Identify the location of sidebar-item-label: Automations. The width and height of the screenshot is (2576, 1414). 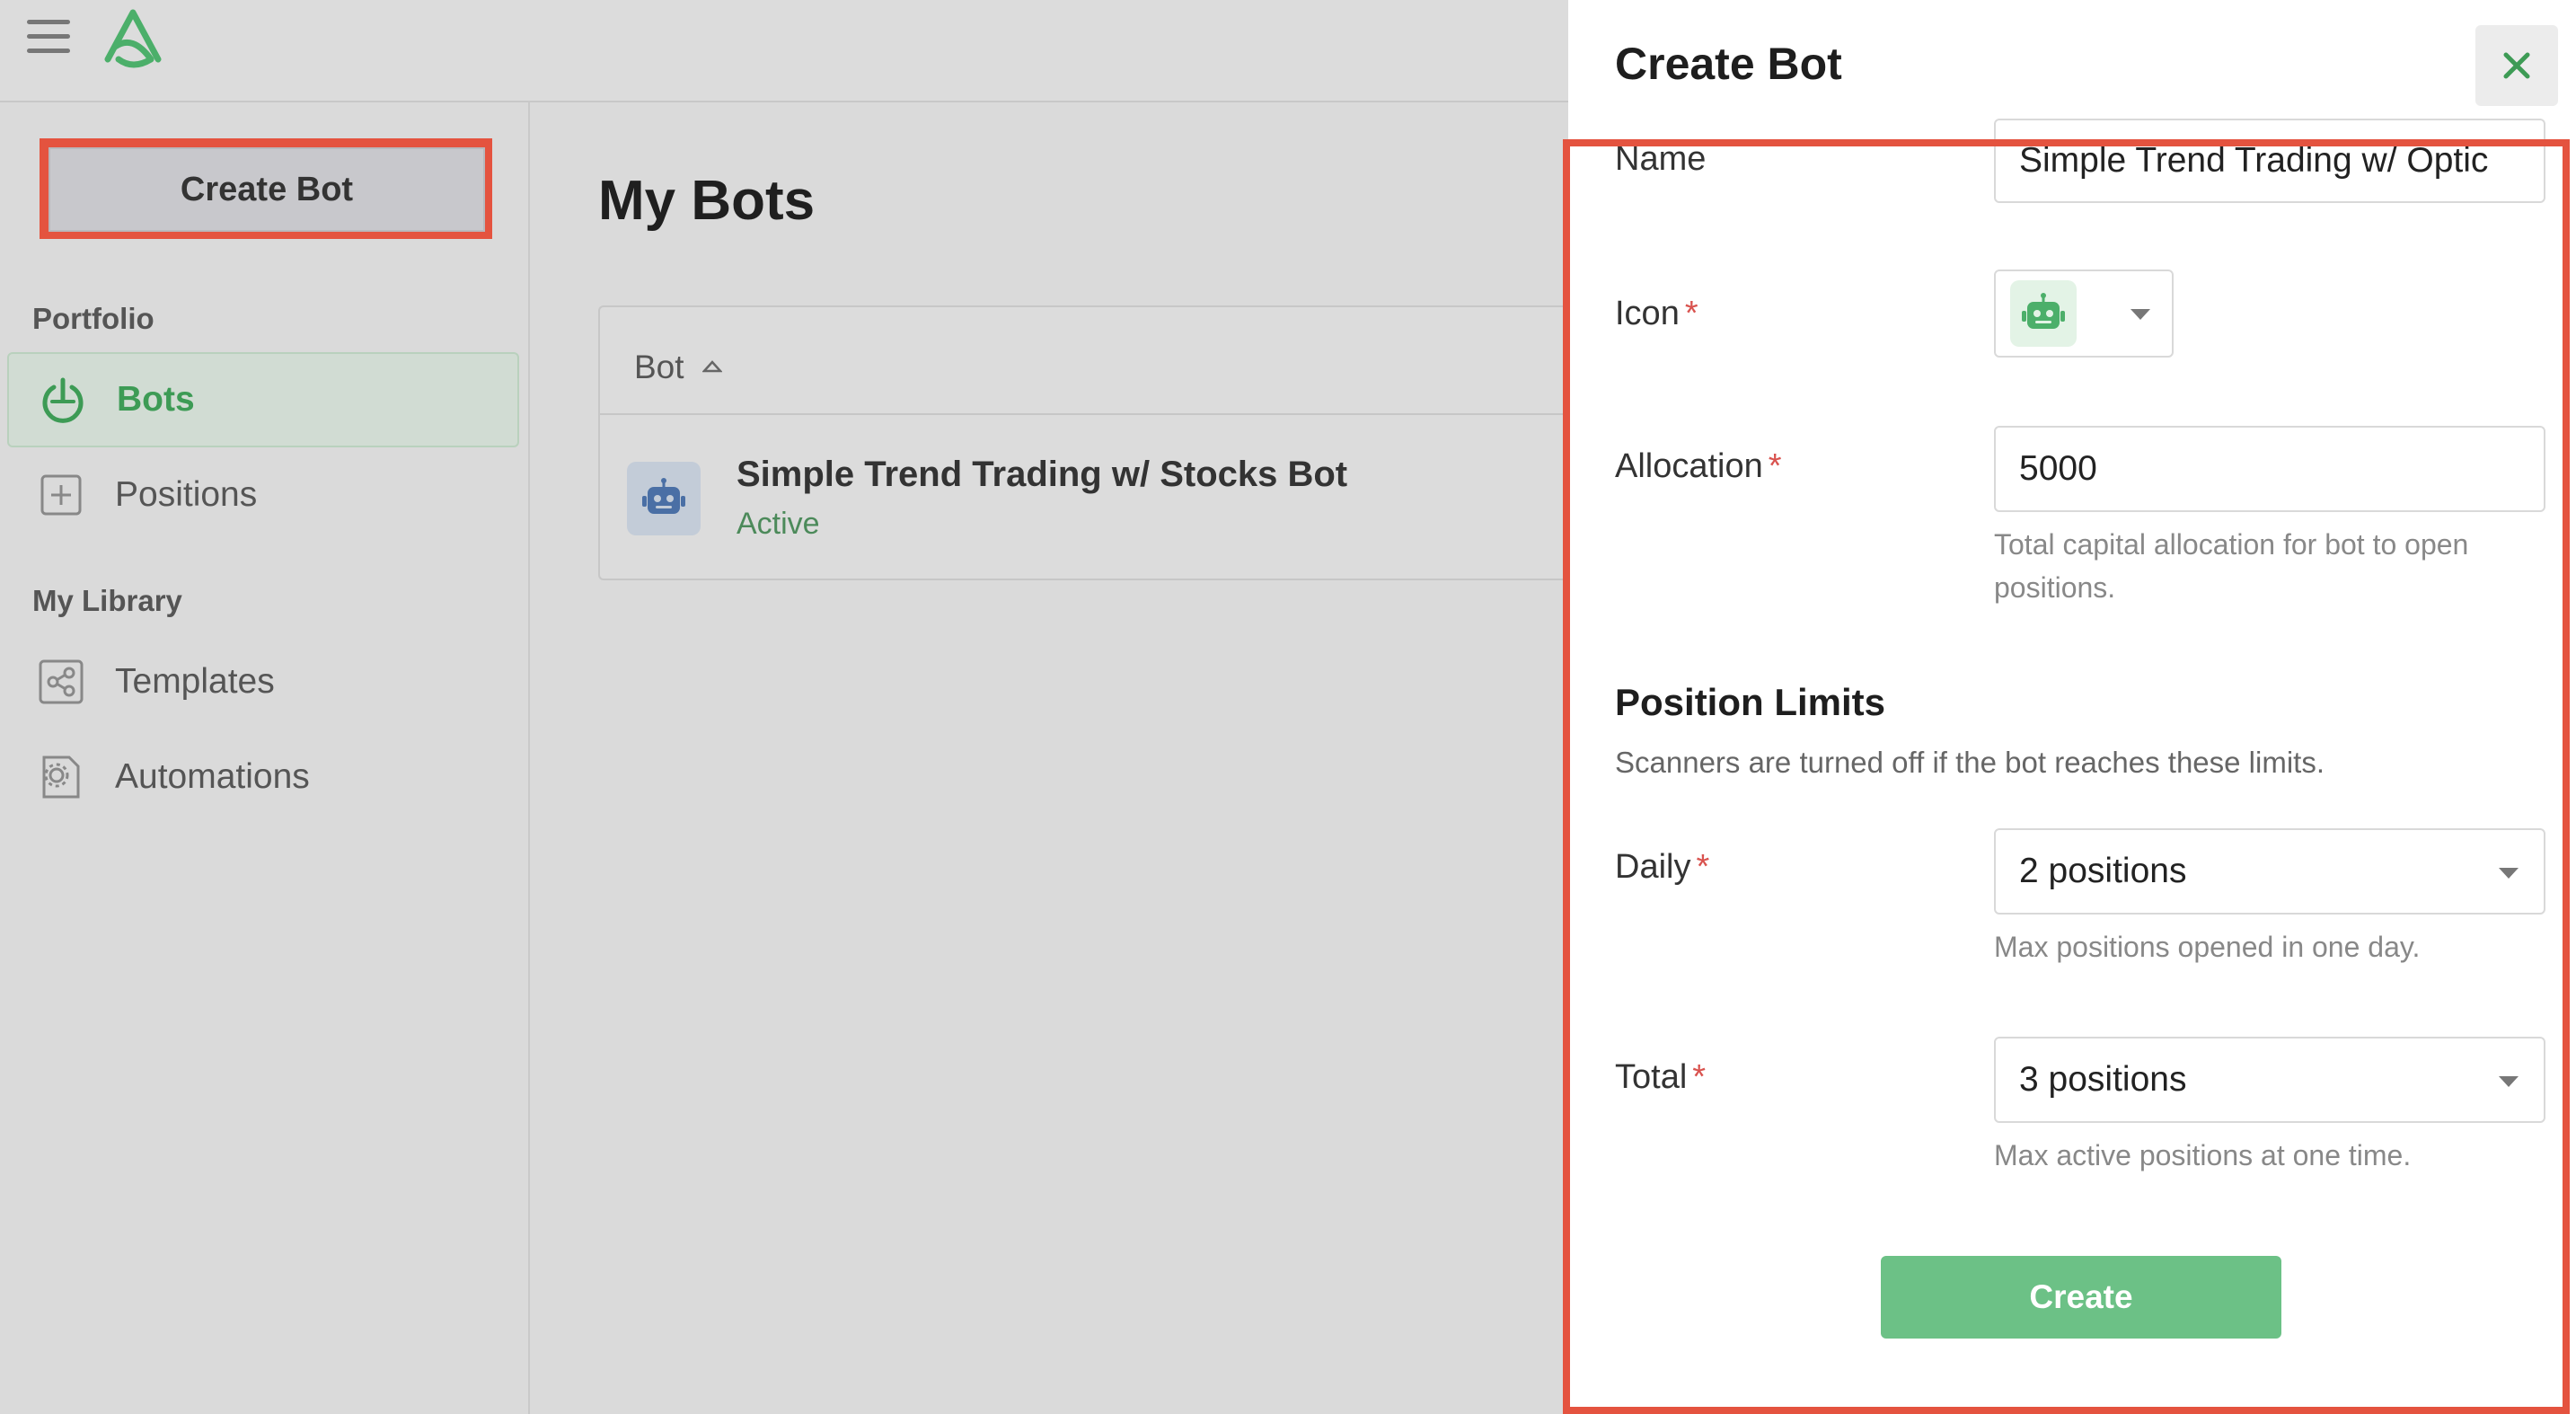
(212, 776).